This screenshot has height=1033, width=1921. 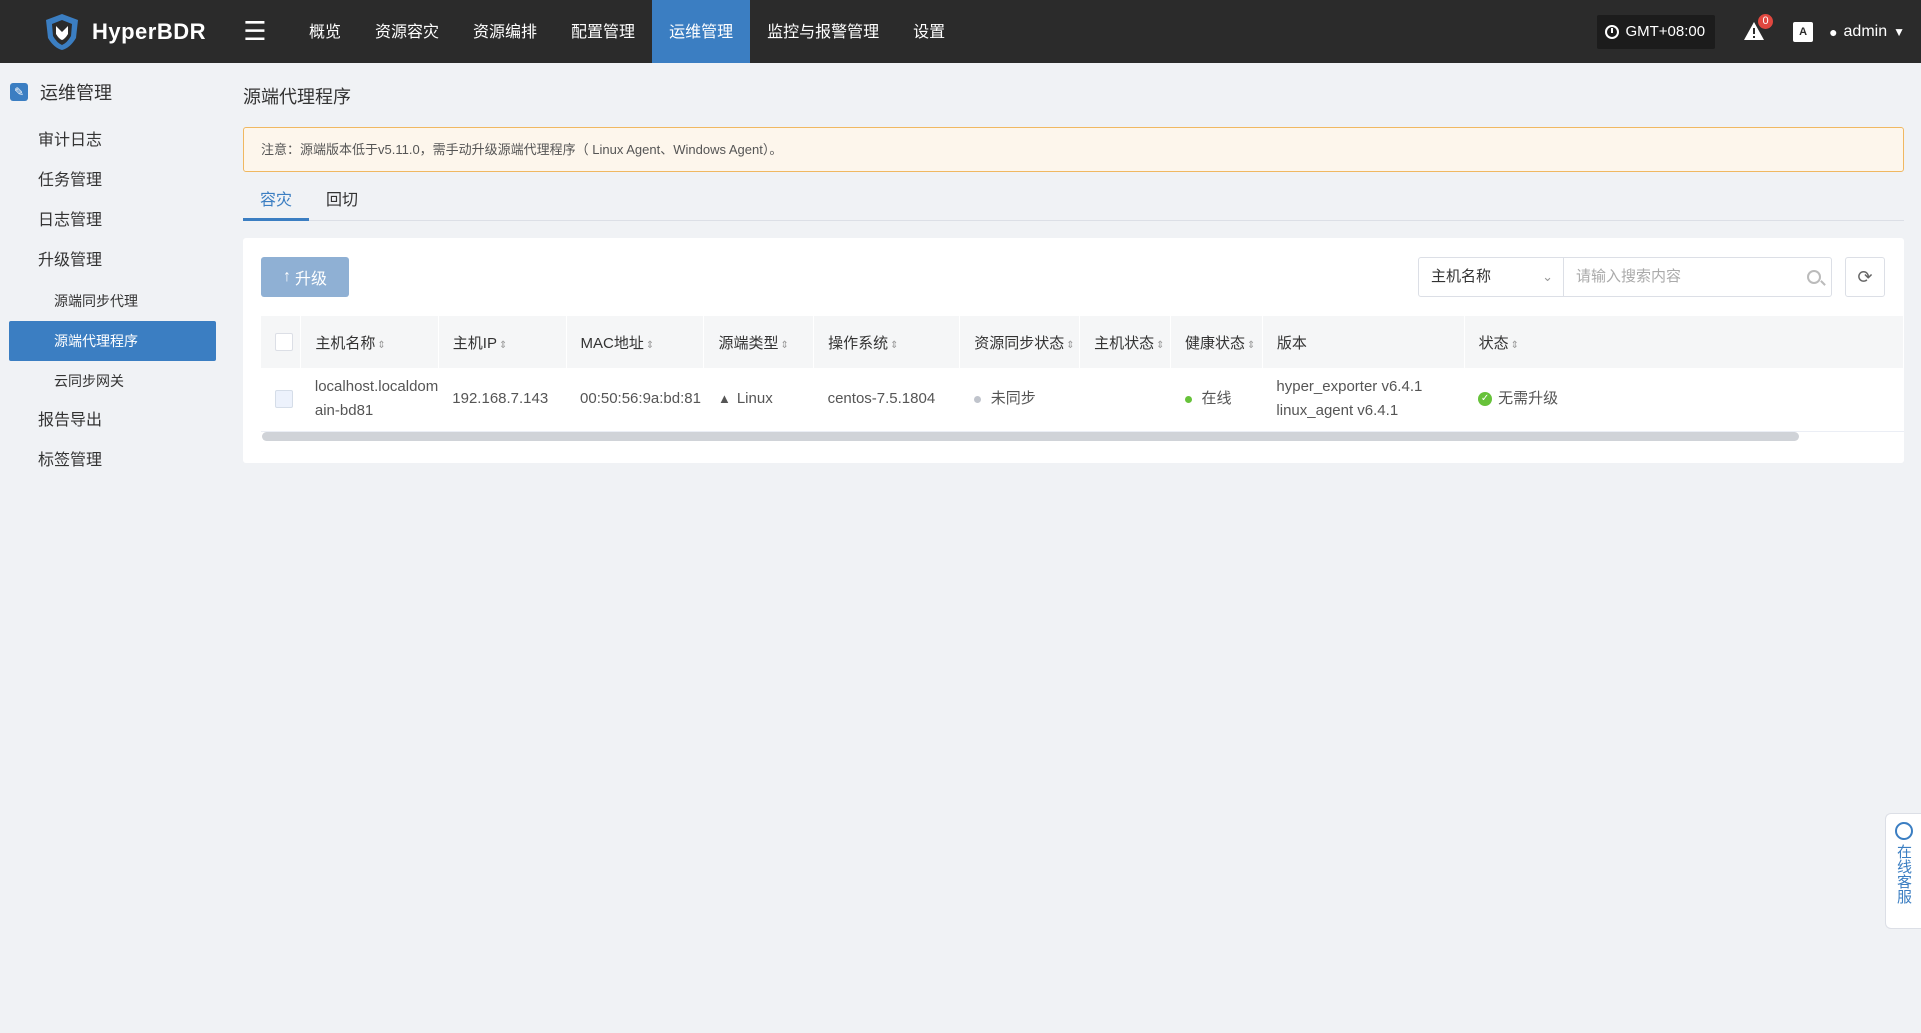 I want to click on alert-button: 0, so click(x=1758, y=28).